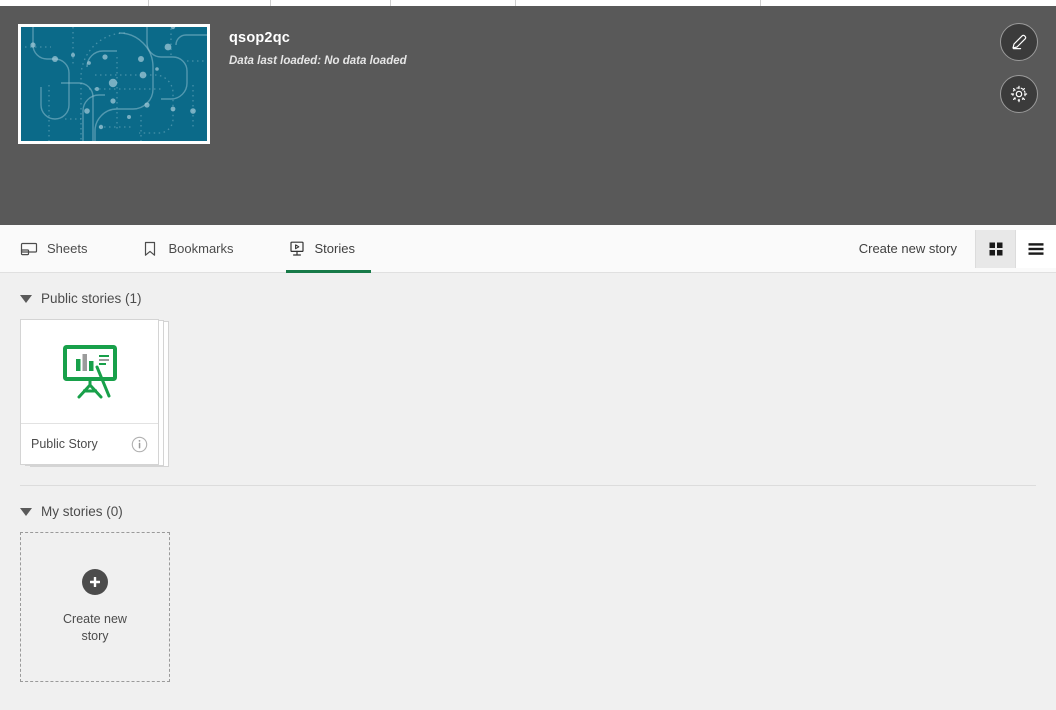 This screenshot has width=1056, height=710. I want to click on grid-view-toggle, so click(996, 248).